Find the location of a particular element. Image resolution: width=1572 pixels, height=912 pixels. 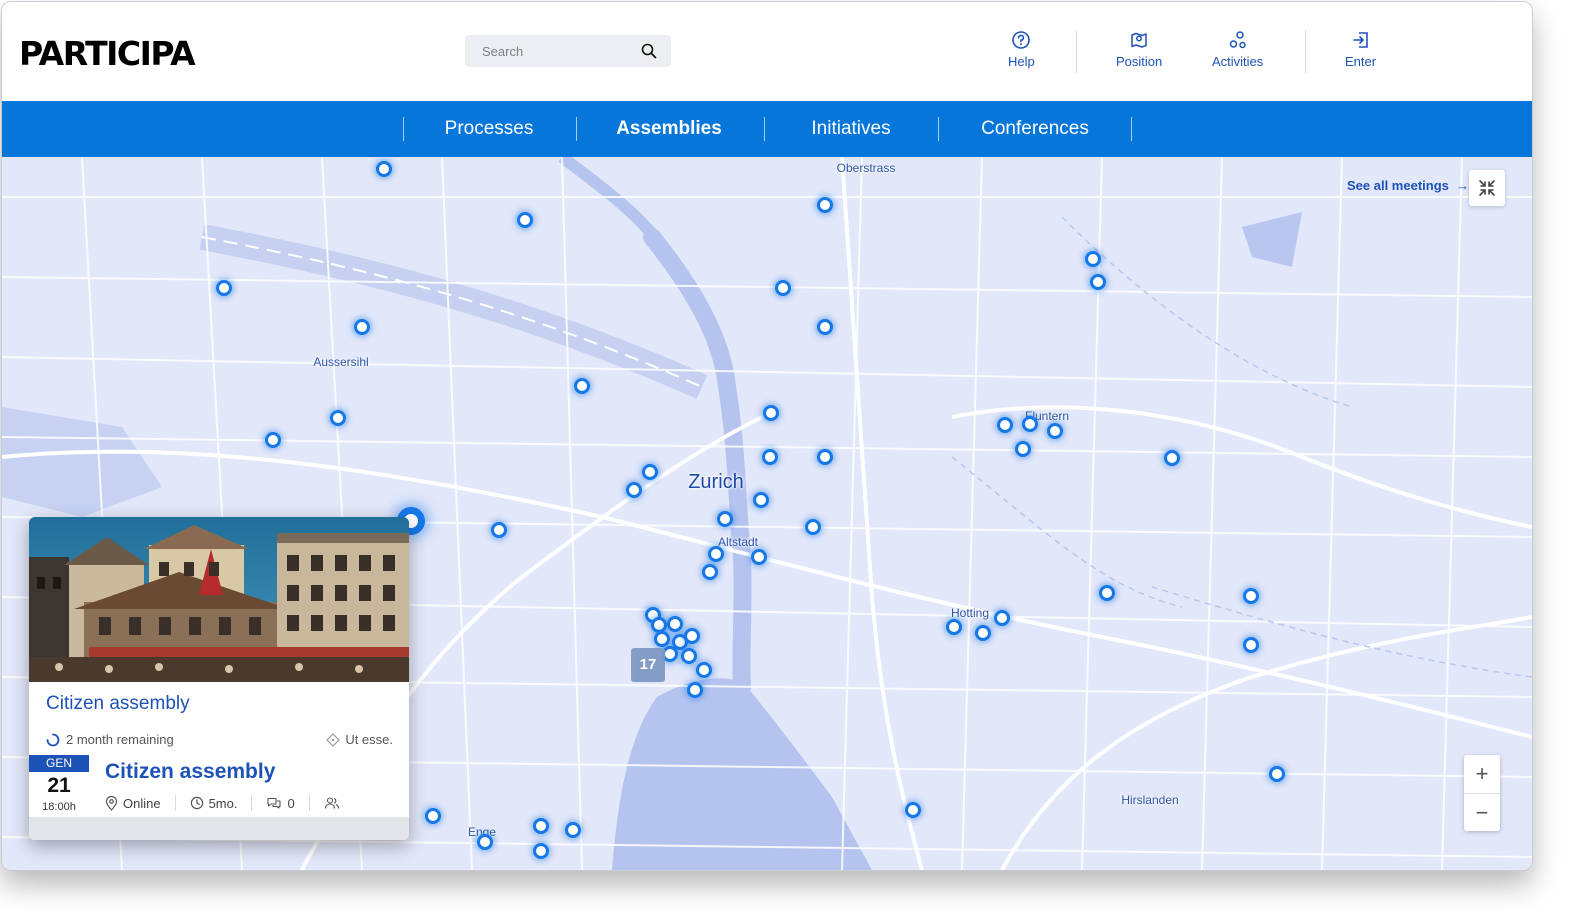

map-label-oberstrass: Oberstrass is located at coordinates (866, 168).